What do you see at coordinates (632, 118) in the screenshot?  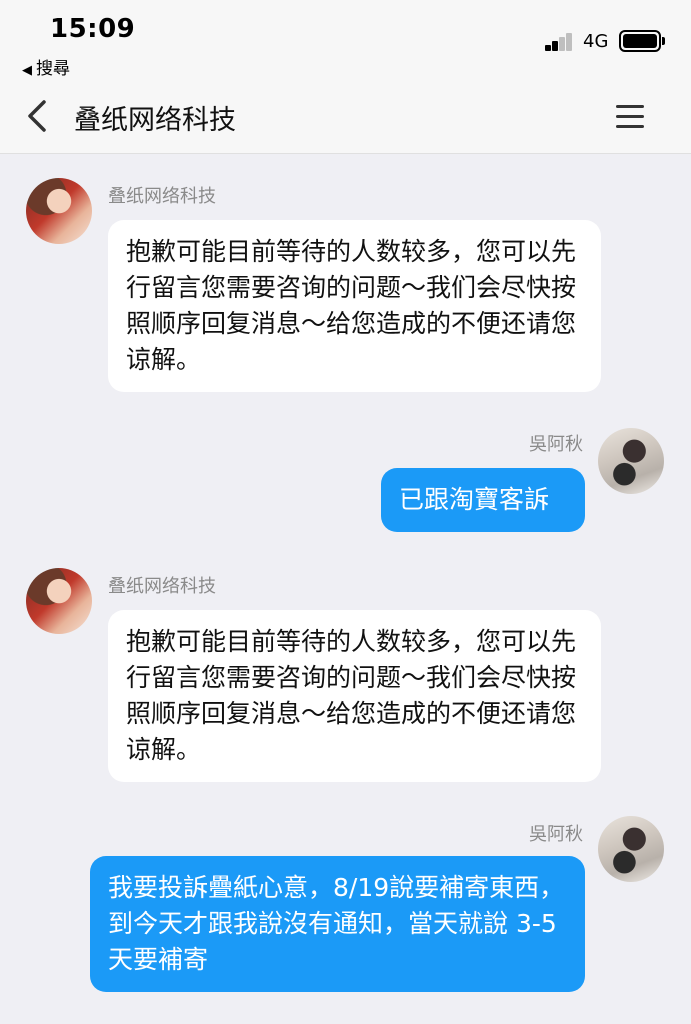 I see `menu-icon` at bounding box center [632, 118].